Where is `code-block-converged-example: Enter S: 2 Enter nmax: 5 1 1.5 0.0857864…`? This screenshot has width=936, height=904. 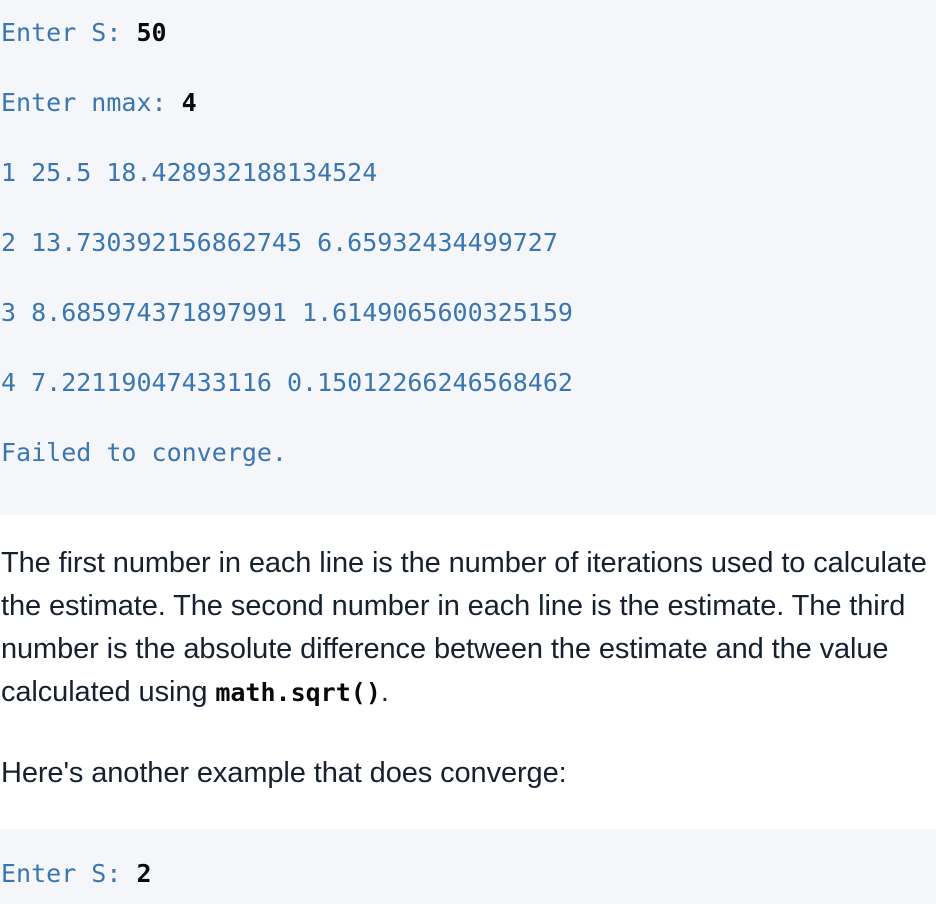
code-block-converged-example: Enter S: 2 Enter nmax: 5 1 1.5 0.0857864… is located at coordinates (468, 866).